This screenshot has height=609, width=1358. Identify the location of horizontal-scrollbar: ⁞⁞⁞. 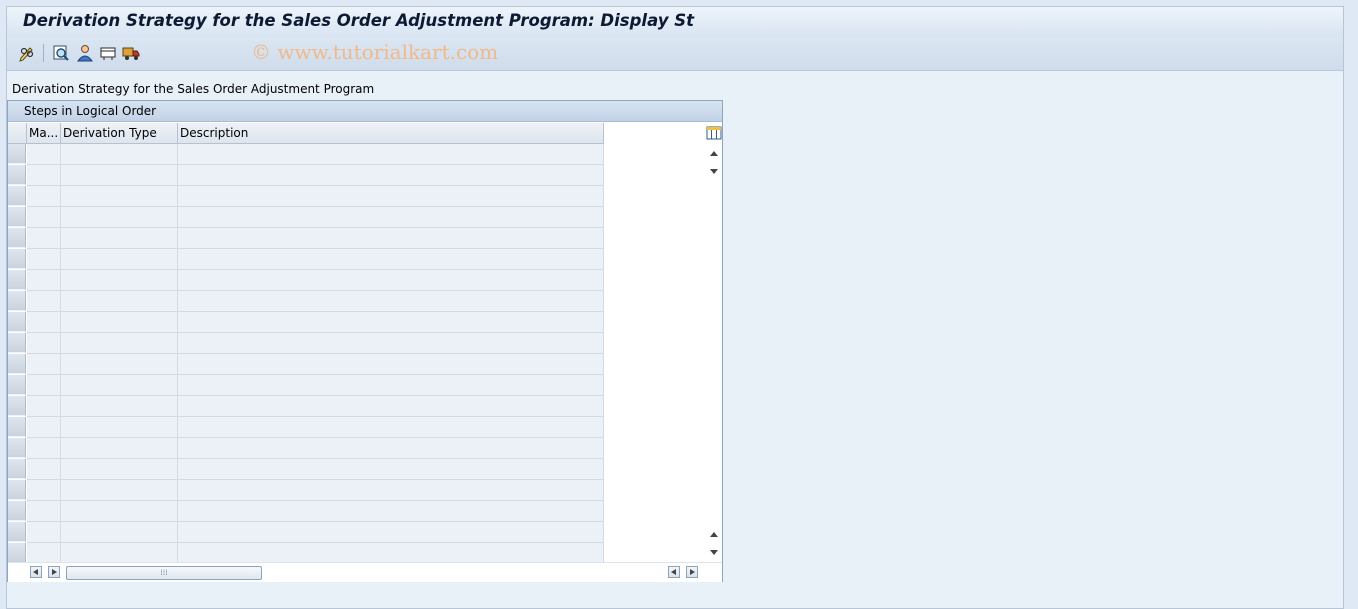
(365, 572).